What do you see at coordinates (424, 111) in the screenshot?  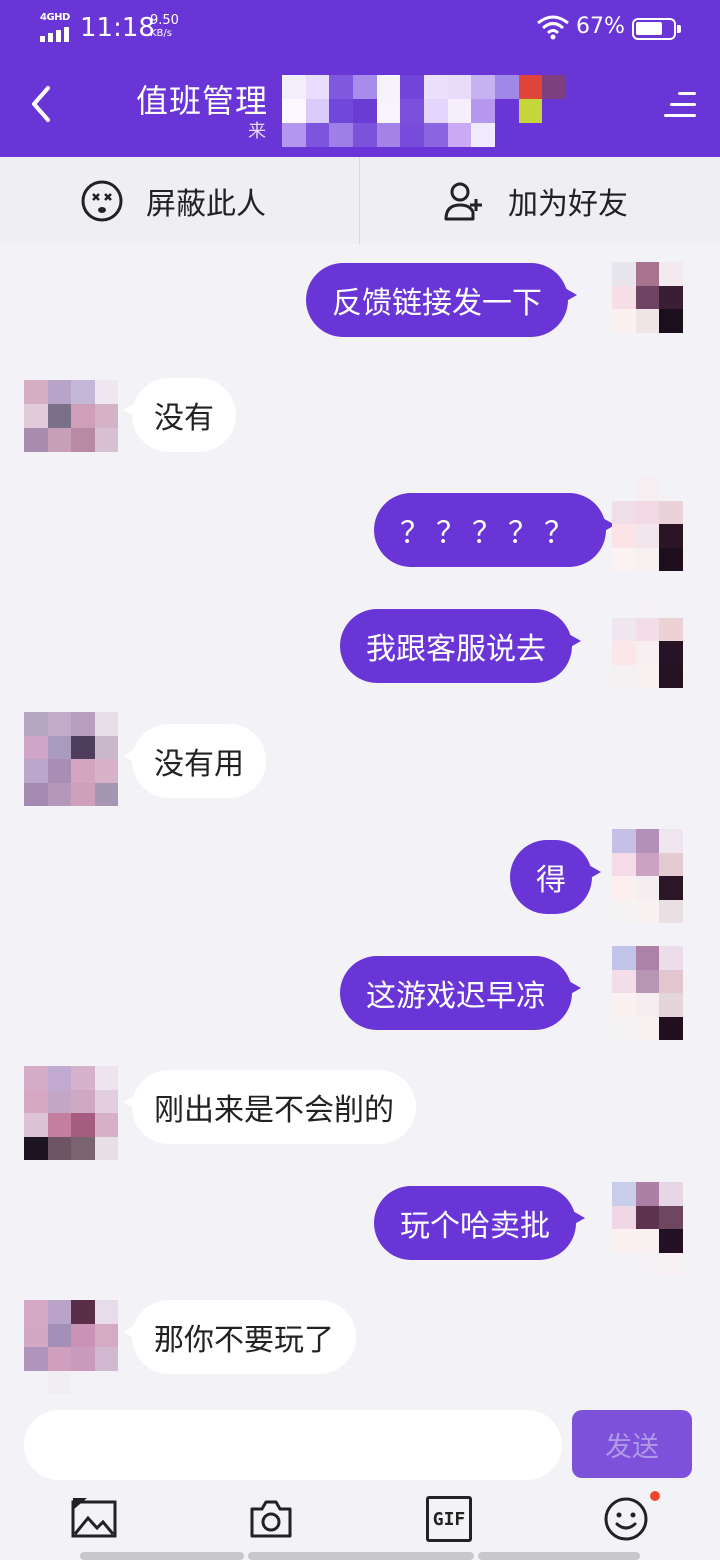 I see `redacted-name-mosaic` at bounding box center [424, 111].